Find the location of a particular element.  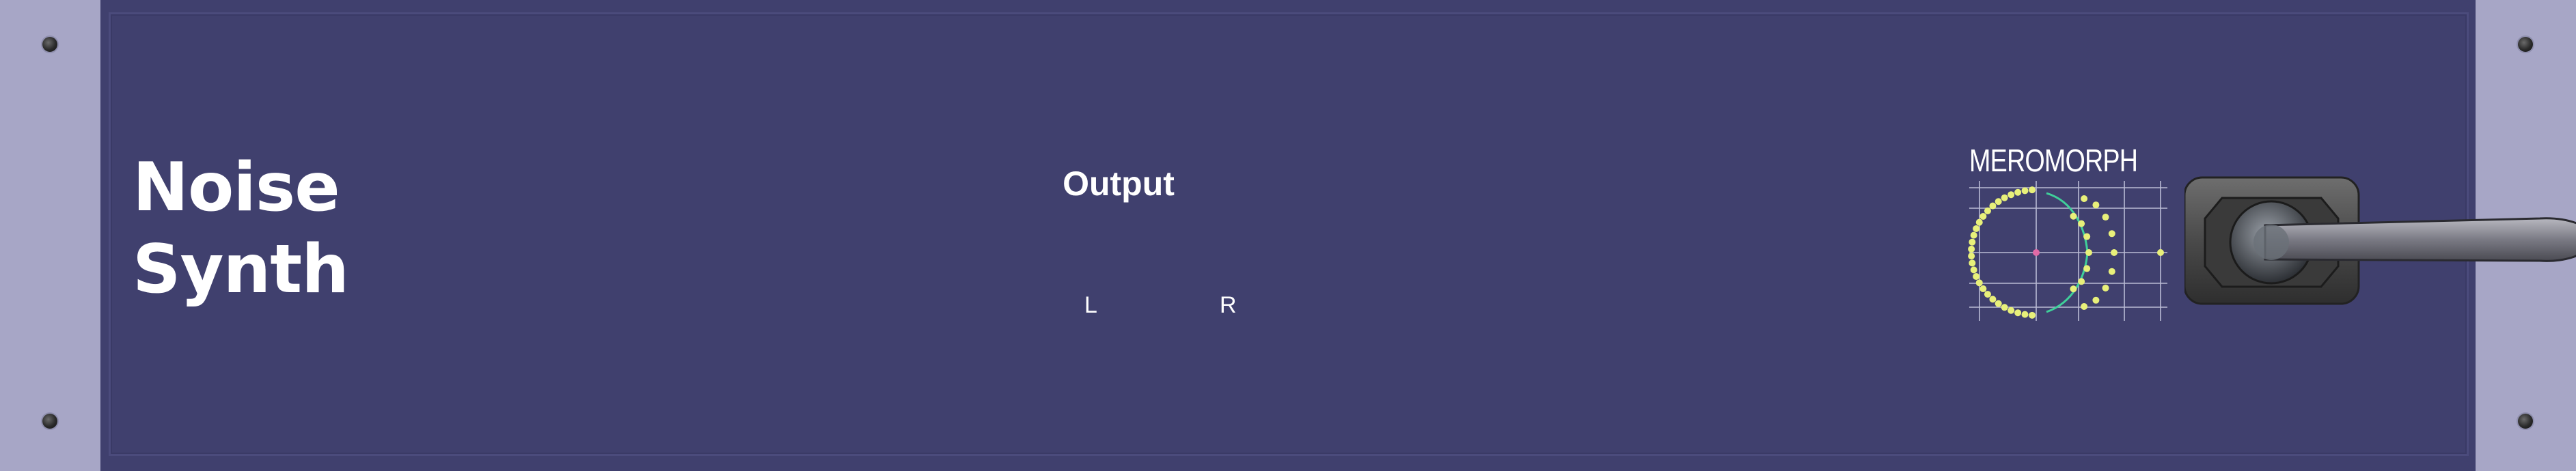

handle-icon is located at coordinates (2380, 240).